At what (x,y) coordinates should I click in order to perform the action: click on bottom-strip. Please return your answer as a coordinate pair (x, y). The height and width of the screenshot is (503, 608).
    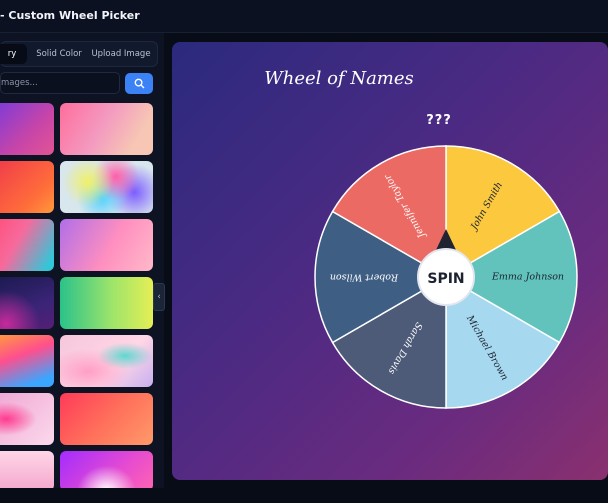
    Looking at the image, I should click on (304, 494).